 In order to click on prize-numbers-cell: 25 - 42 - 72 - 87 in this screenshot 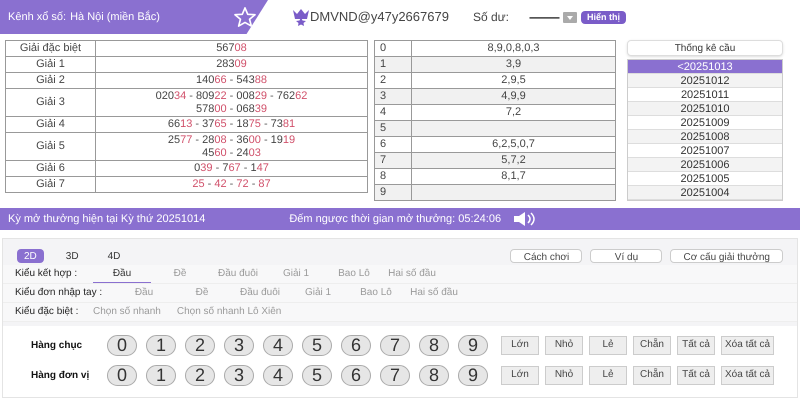, I will do `click(232, 184)`.